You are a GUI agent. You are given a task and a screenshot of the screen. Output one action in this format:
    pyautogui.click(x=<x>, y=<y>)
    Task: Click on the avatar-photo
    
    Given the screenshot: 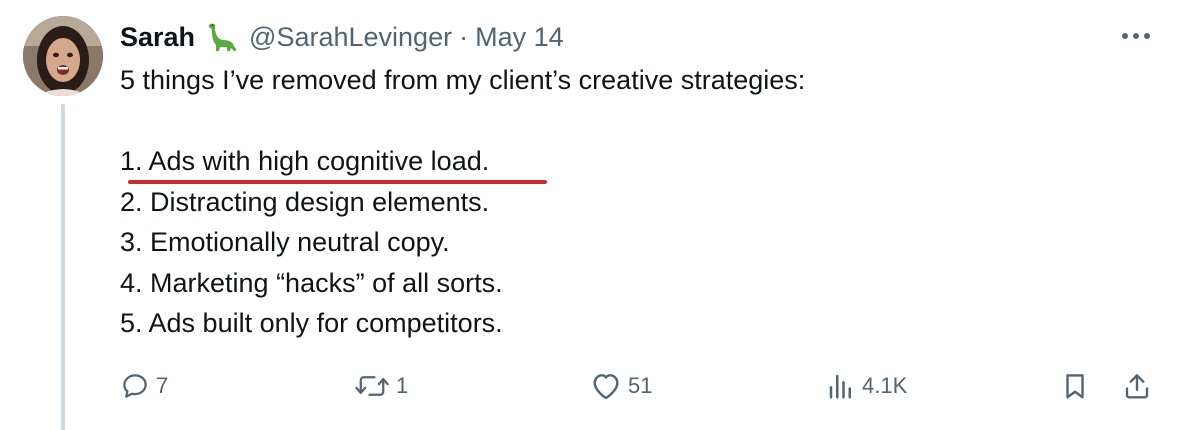 What is the action you would take?
    pyautogui.click(x=63, y=56)
    